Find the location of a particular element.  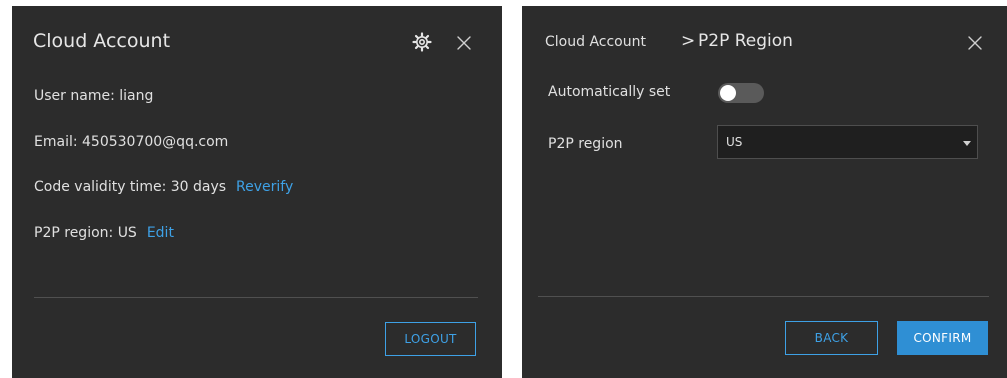

p2p-region-row: P2P region: US Edit is located at coordinates (104, 233).